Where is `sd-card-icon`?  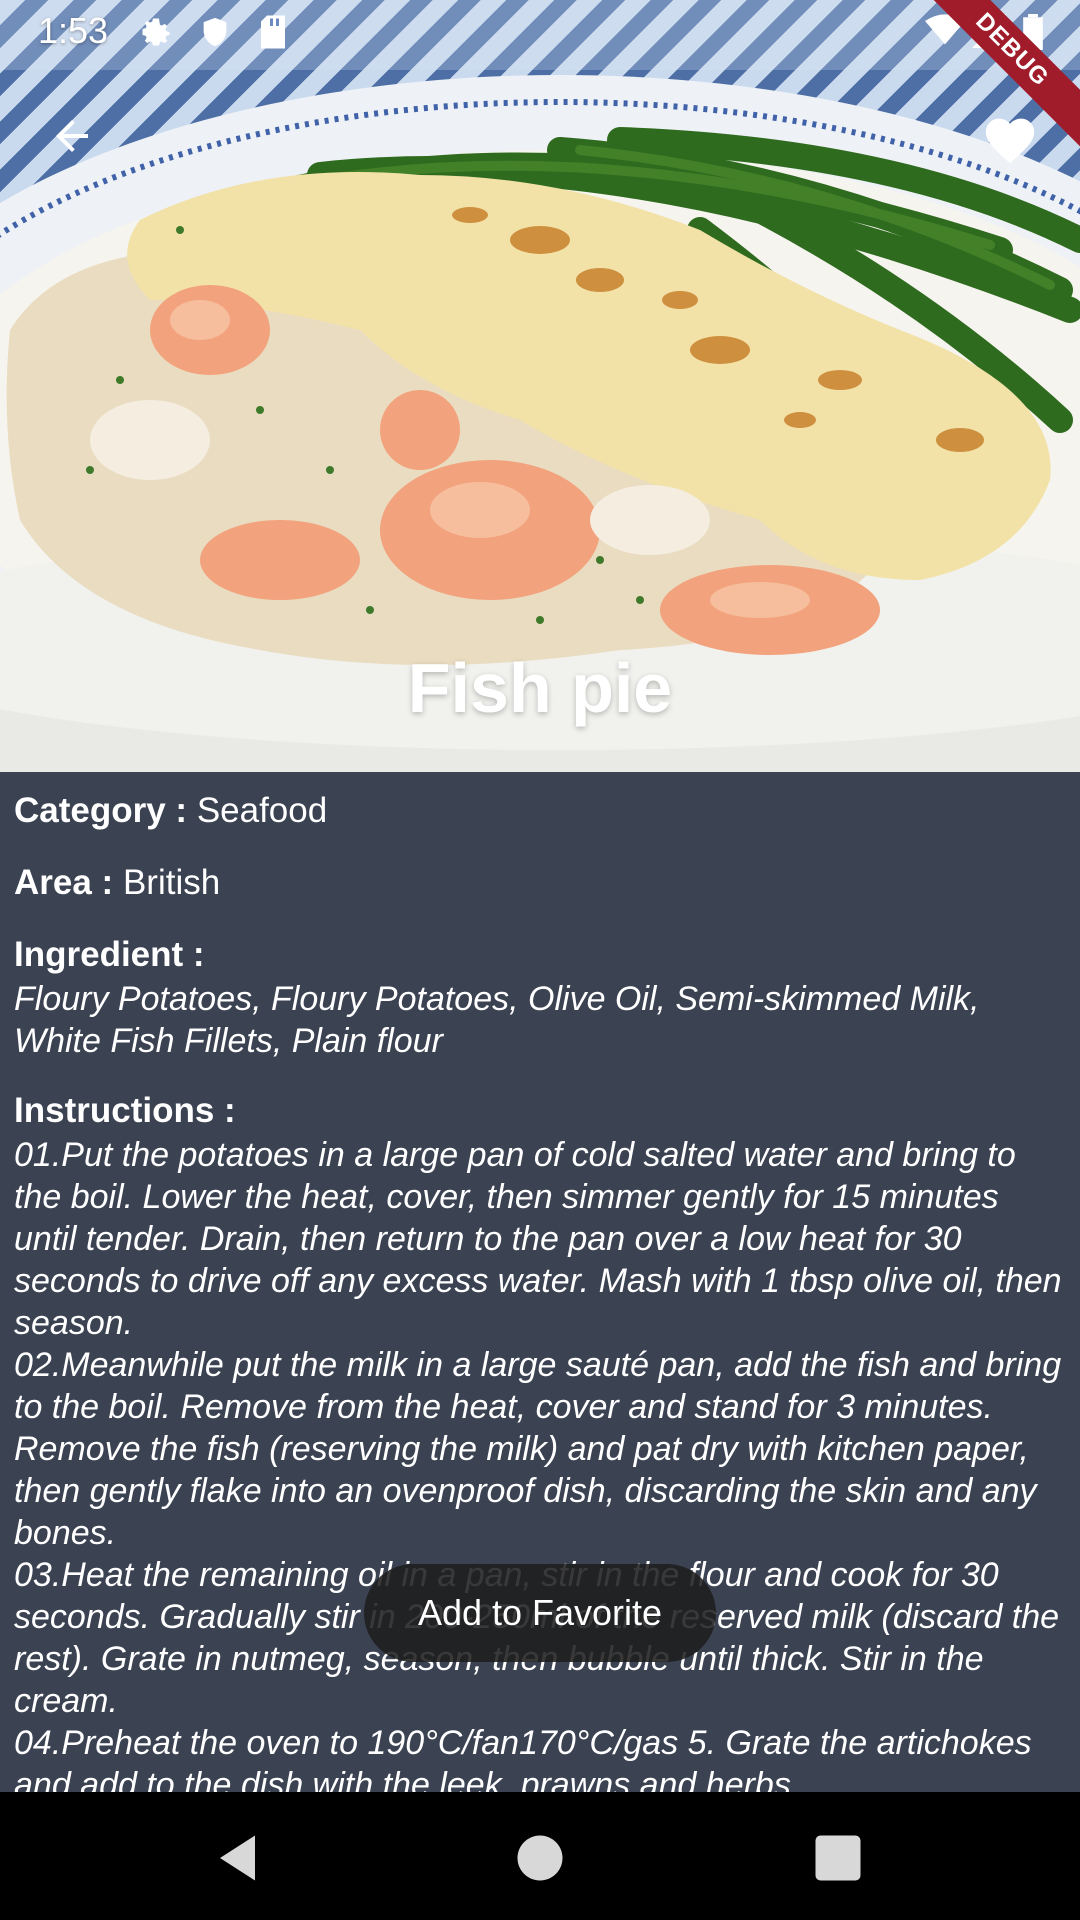 sd-card-icon is located at coordinates (273, 34).